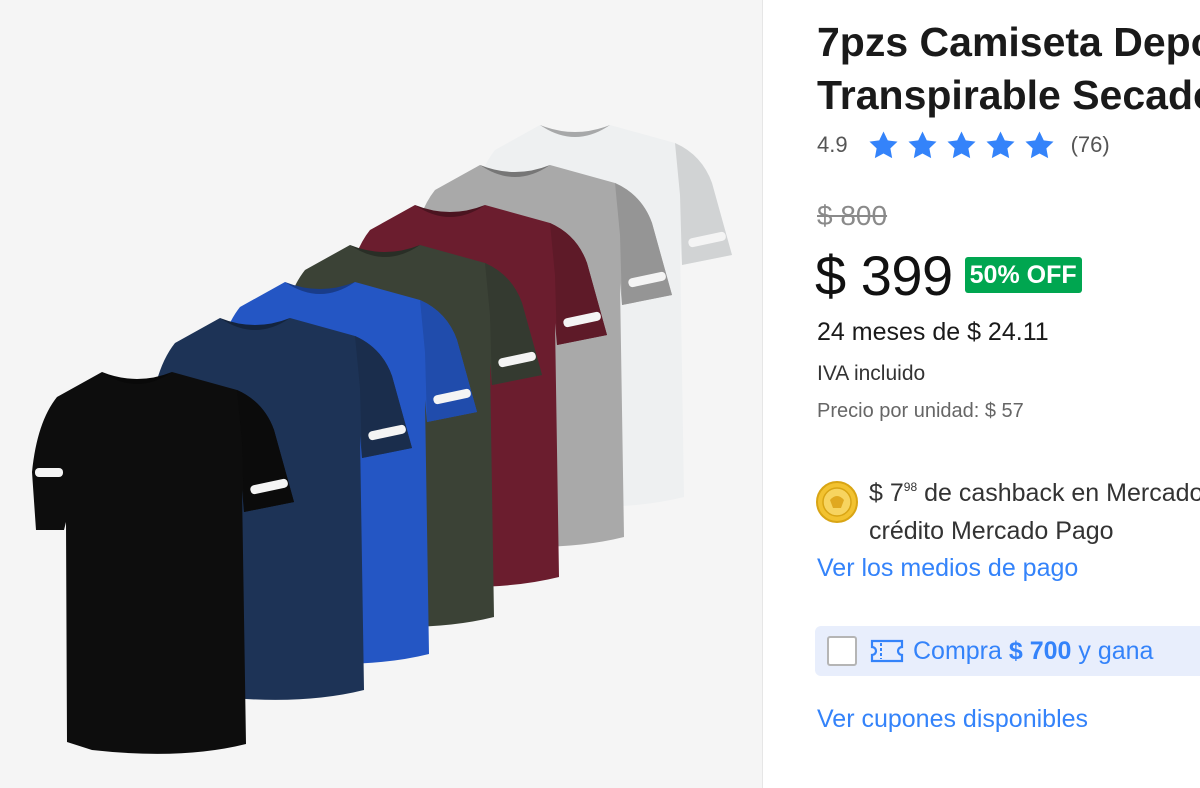 The width and height of the screenshot is (1200, 788). What do you see at coordinates (1008, 95) in the screenshot?
I see `product-title-line-2: Transpirable Secado Rápido` at bounding box center [1008, 95].